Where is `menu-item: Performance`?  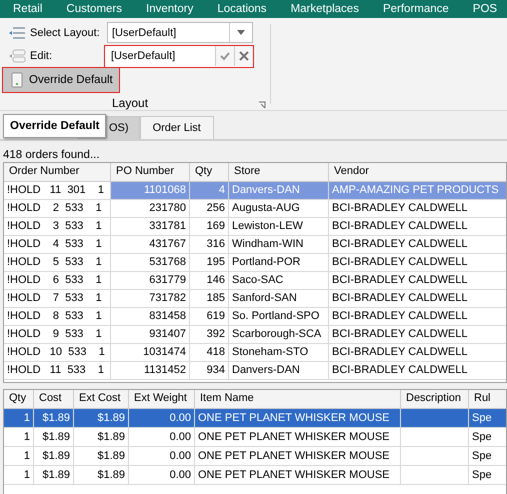 menu-item: Performance is located at coordinates (415, 9).